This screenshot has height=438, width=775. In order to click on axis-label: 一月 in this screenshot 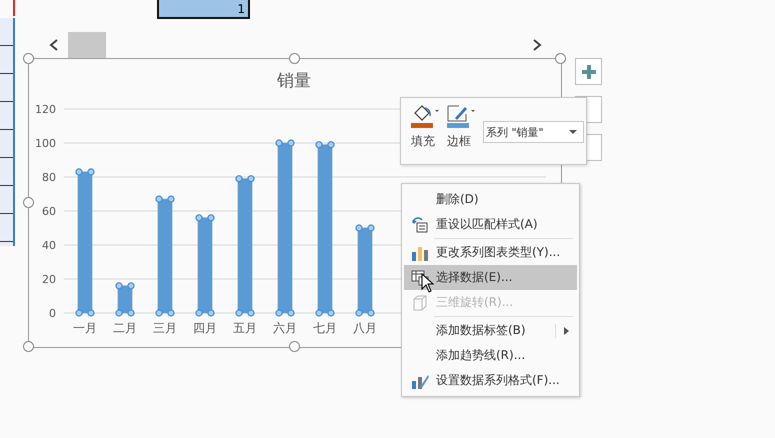, I will do `click(85, 328)`.